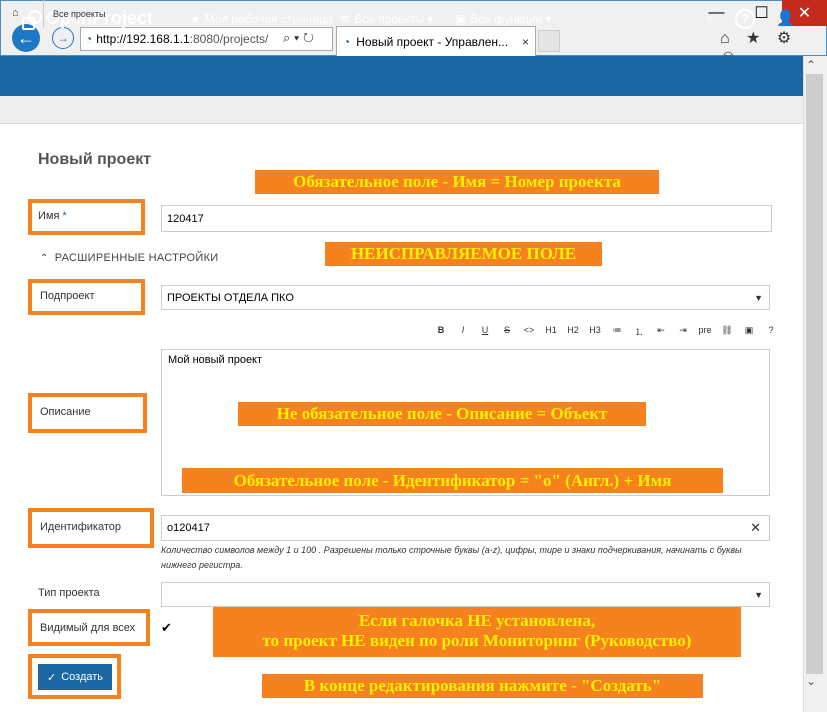  What do you see at coordinates (185, 218) in the screenshot?
I see `name-value: 120417` at bounding box center [185, 218].